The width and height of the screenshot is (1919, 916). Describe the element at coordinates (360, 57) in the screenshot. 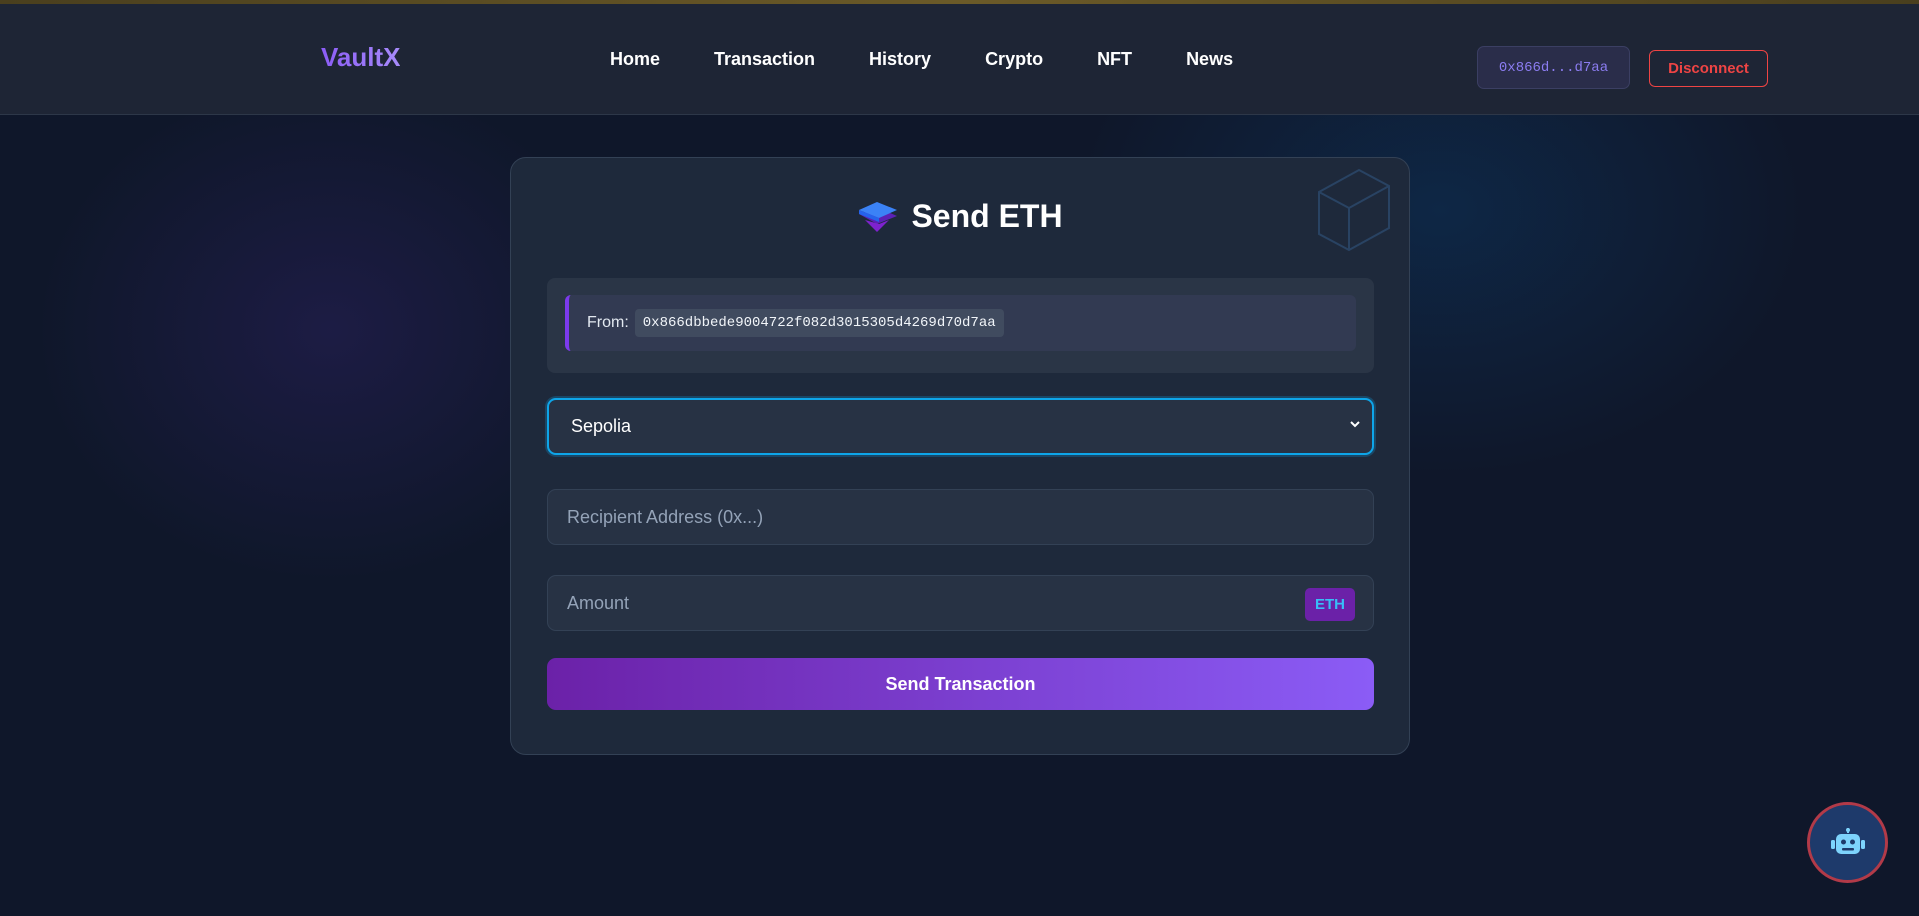

I see `brand-logo: VaultX` at that location.